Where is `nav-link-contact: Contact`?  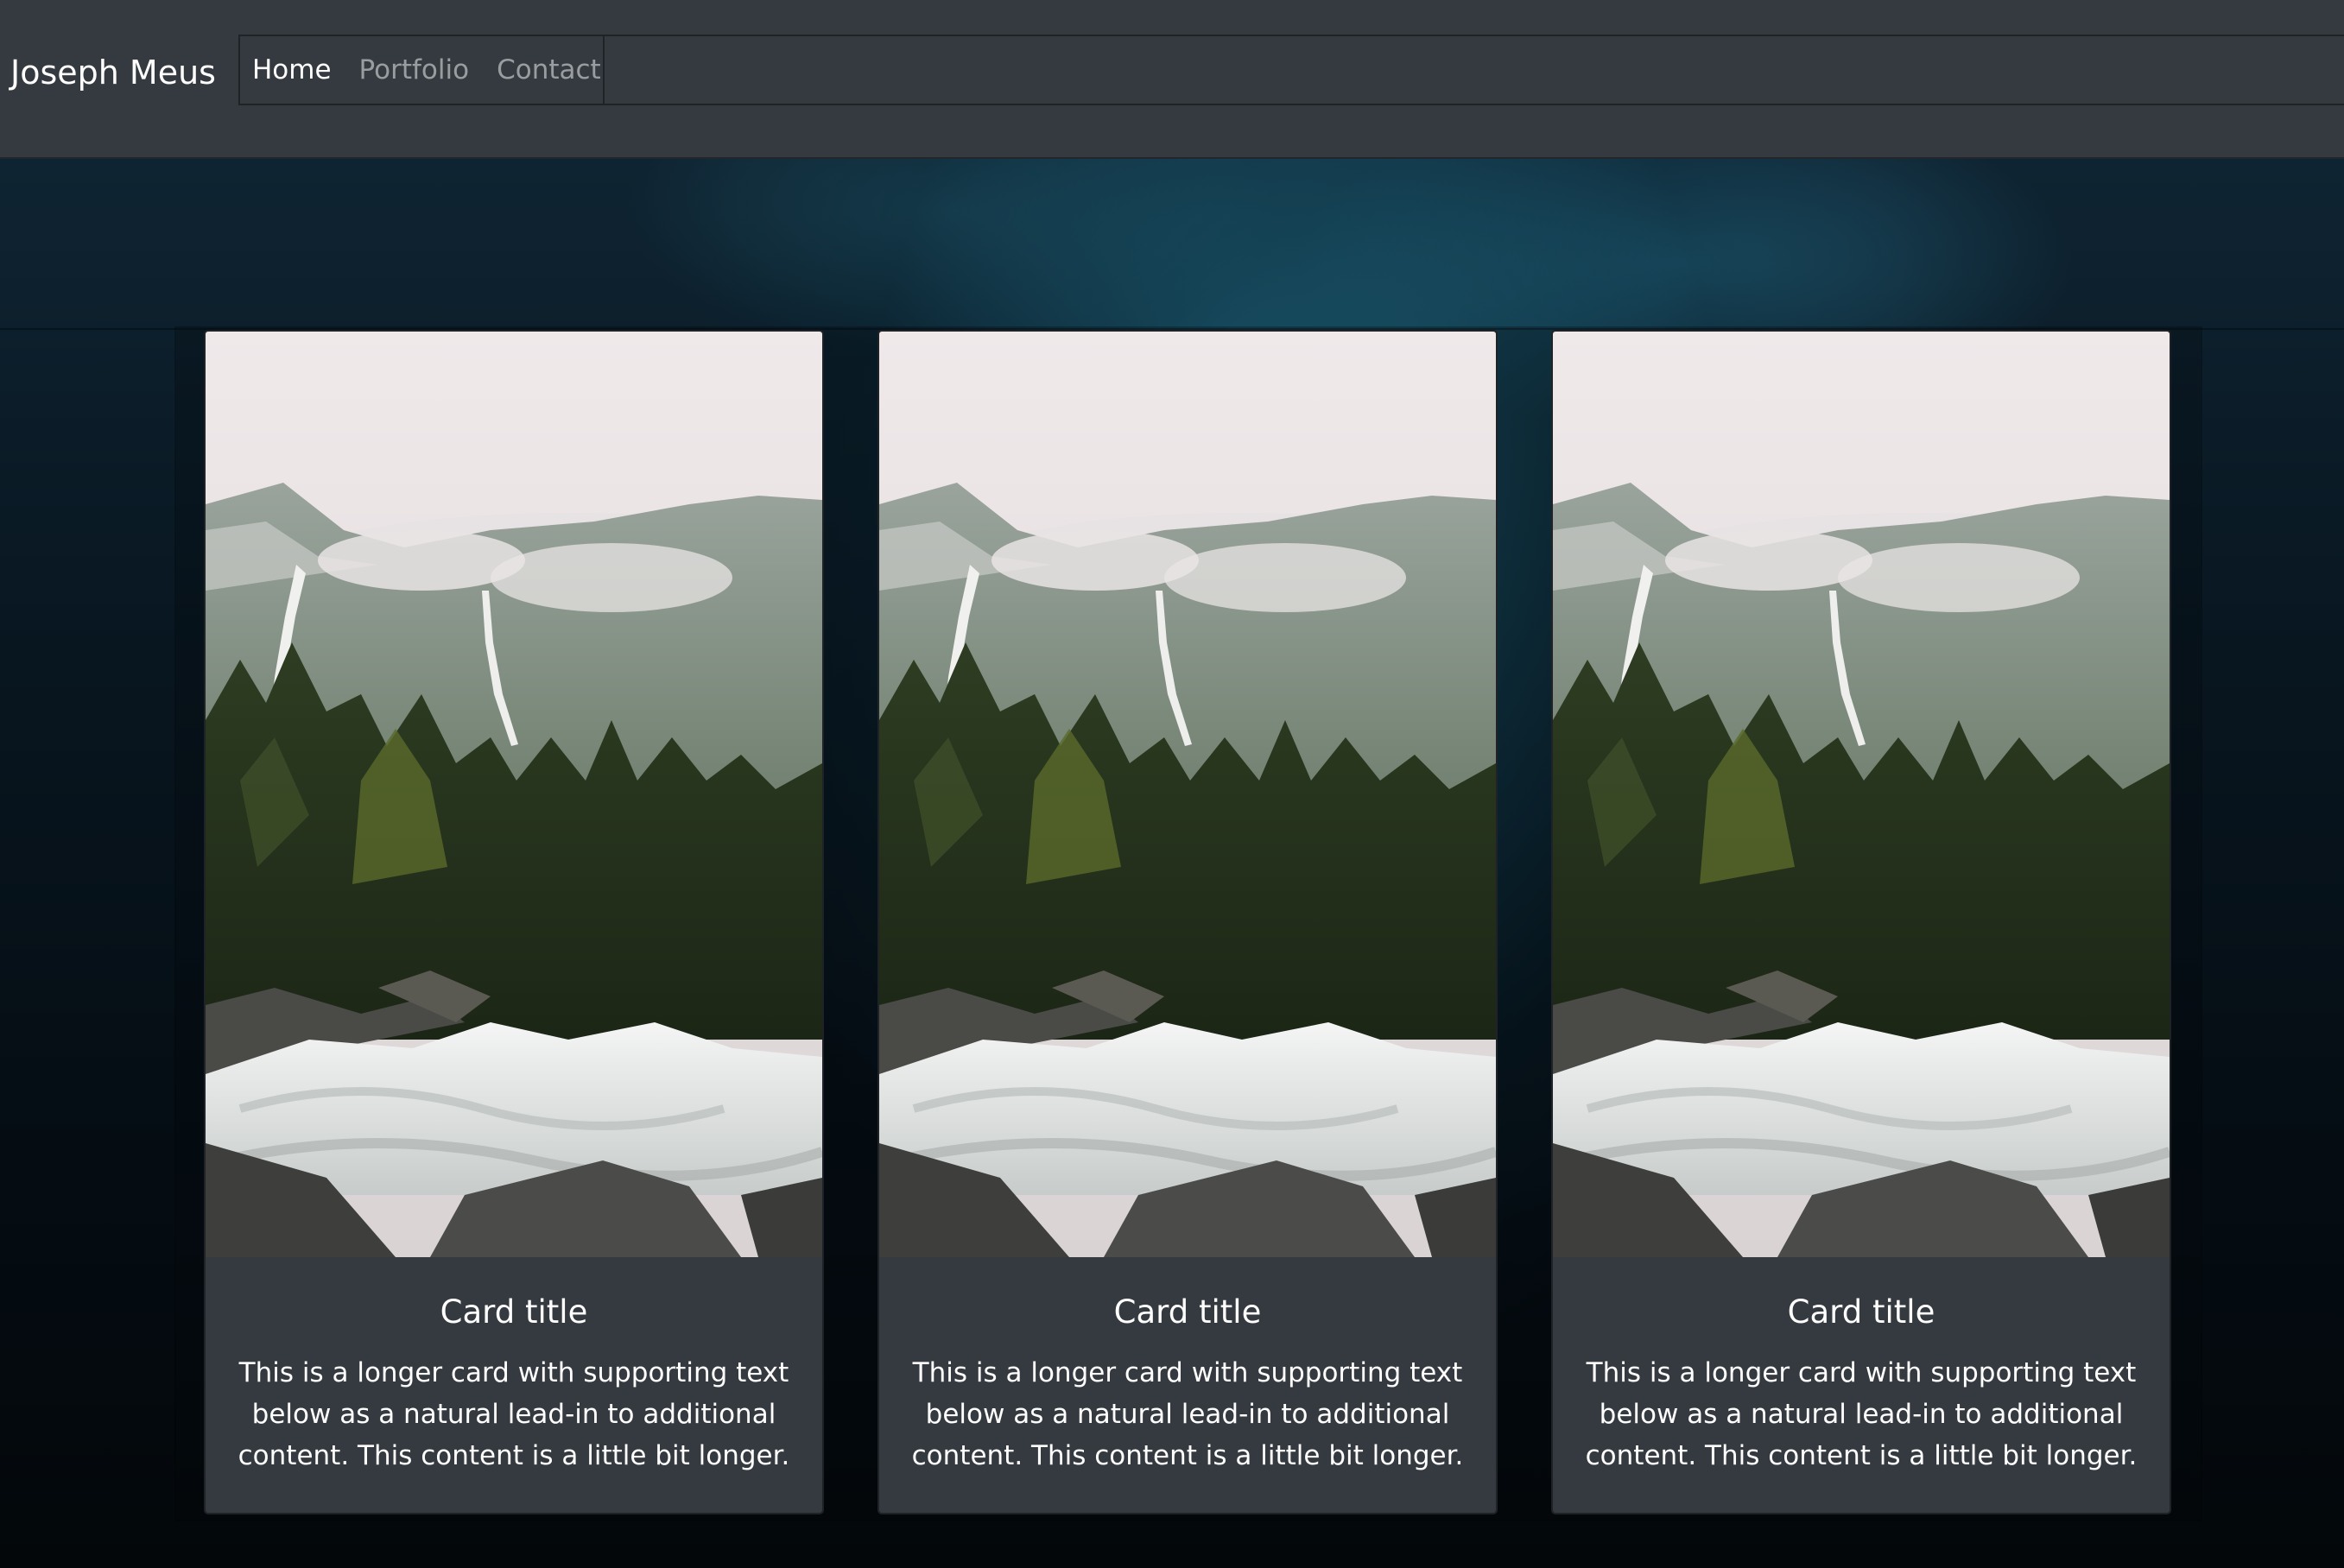
nav-link-contact: Contact is located at coordinates (549, 70).